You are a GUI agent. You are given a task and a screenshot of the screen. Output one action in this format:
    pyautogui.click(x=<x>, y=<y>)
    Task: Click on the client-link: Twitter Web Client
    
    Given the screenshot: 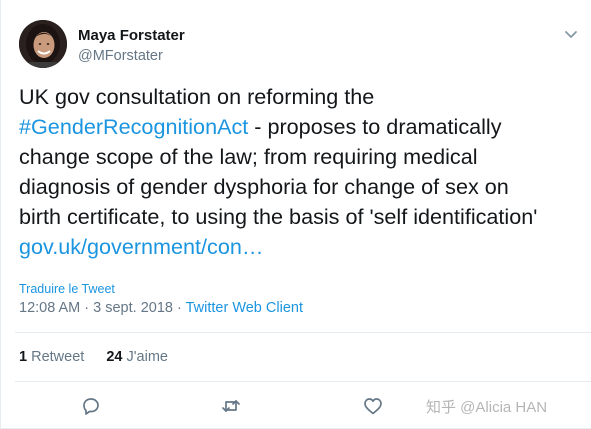 What is the action you would take?
    pyautogui.click(x=244, y=308)
    